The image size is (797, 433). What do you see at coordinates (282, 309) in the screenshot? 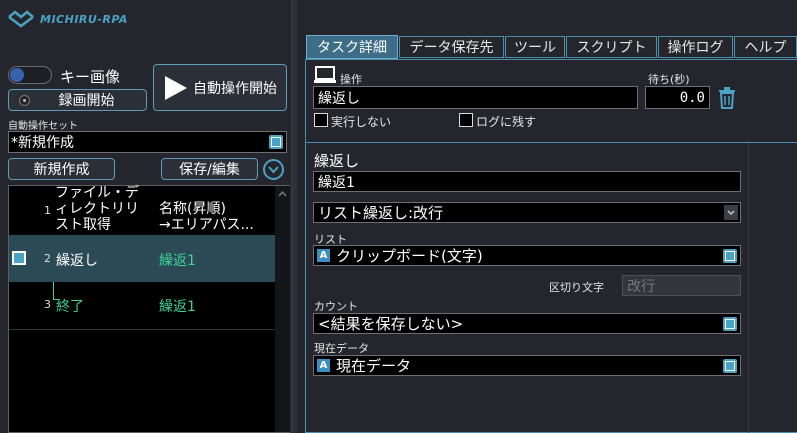
I see `table-scrollbar` at bounding box center [282, 309].